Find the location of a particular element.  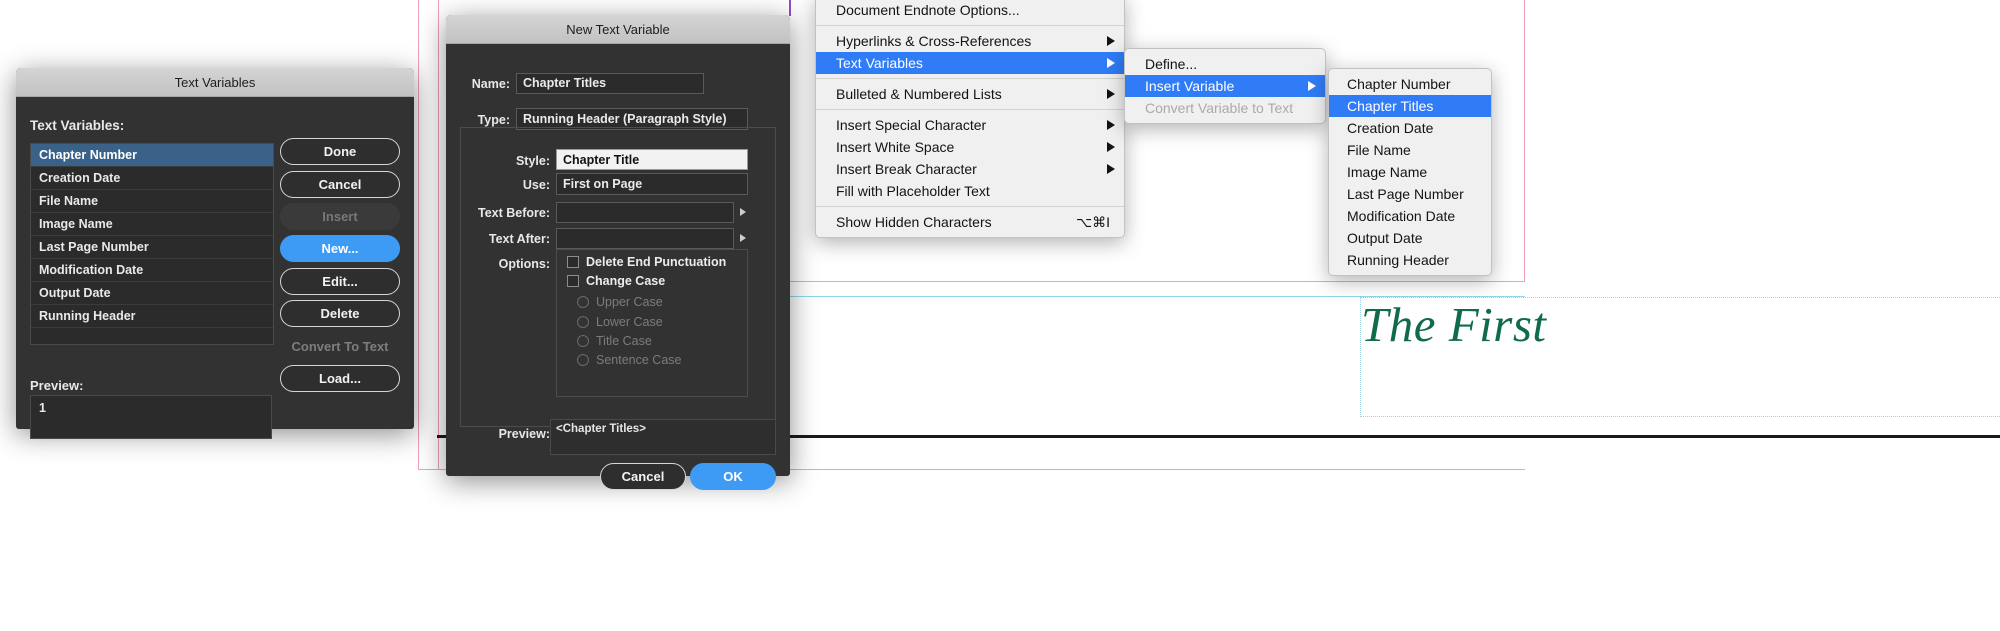

name-label: Name: is located at coordinates (490, 84).